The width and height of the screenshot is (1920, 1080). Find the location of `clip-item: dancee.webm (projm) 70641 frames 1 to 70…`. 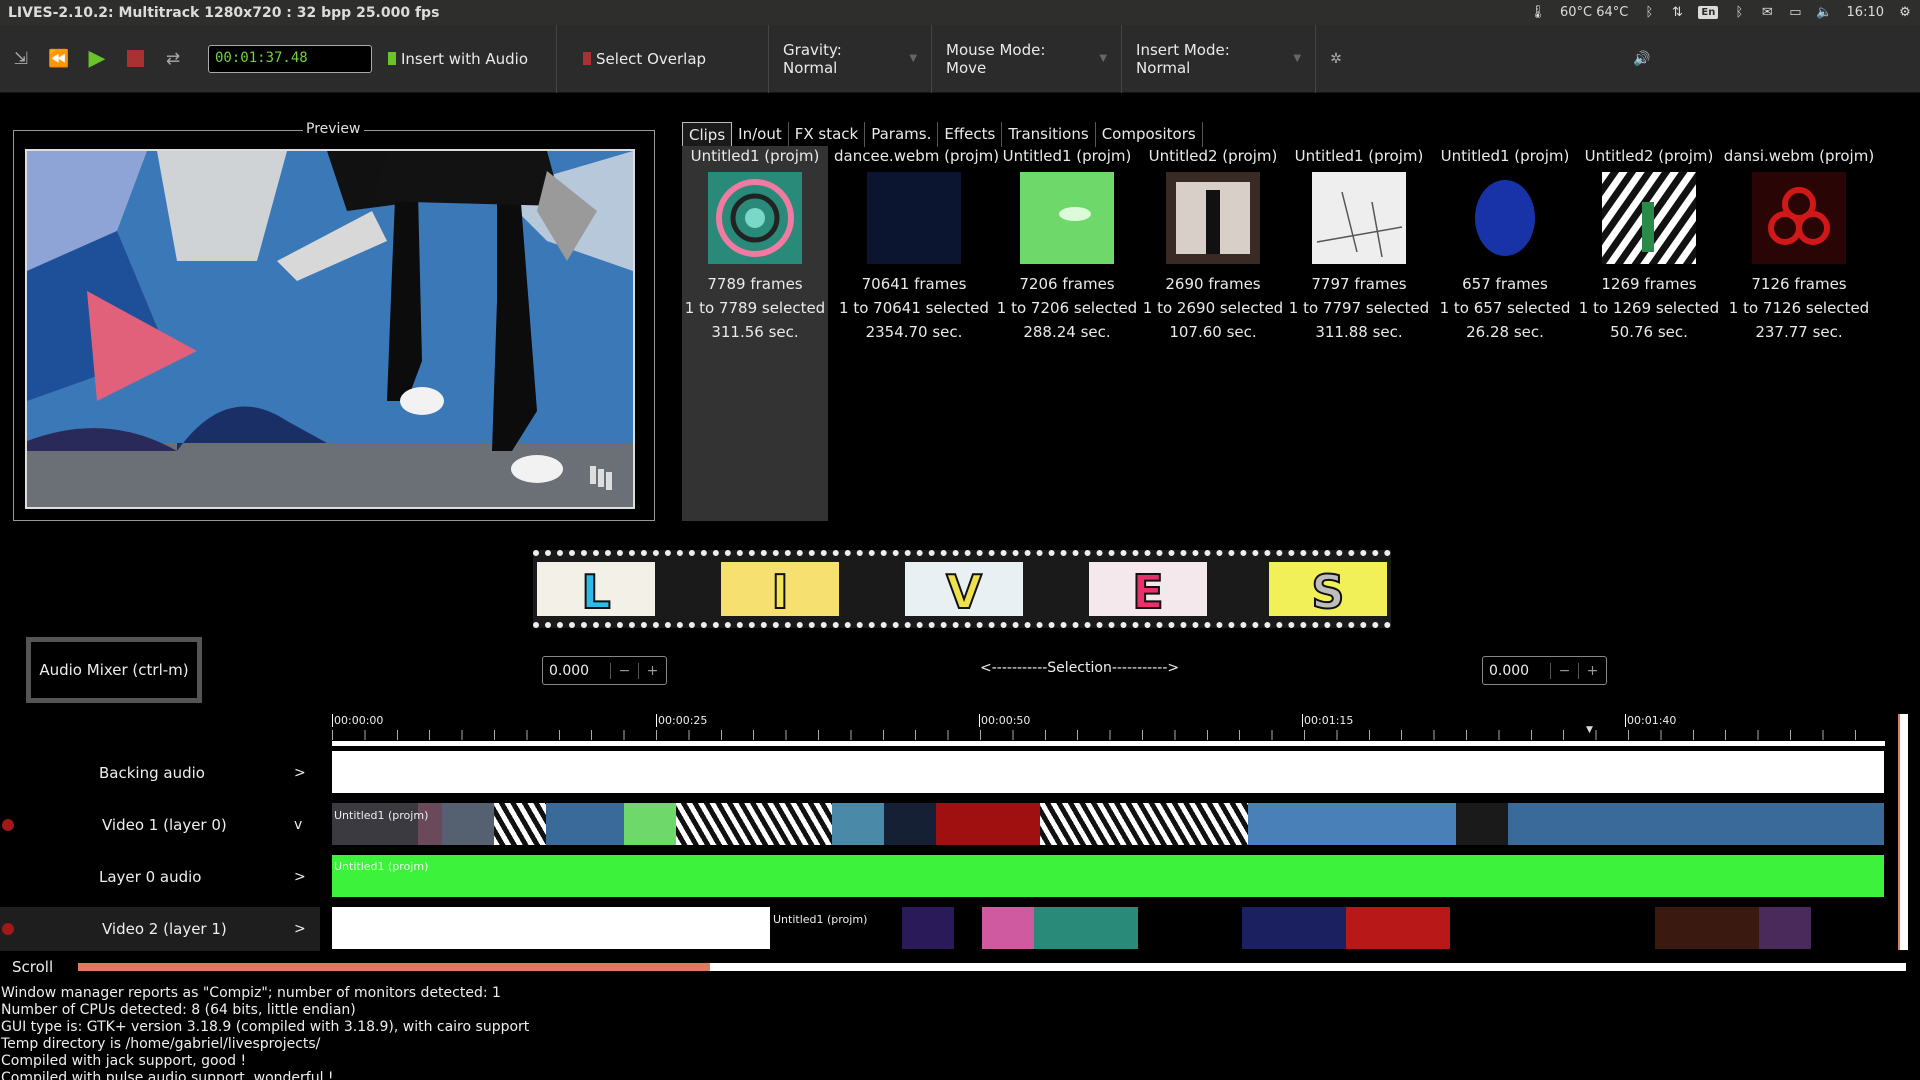

clip-item: dancee.webm (projm) 70641 frames 1 to 70… is located at coordinates (916, 245).